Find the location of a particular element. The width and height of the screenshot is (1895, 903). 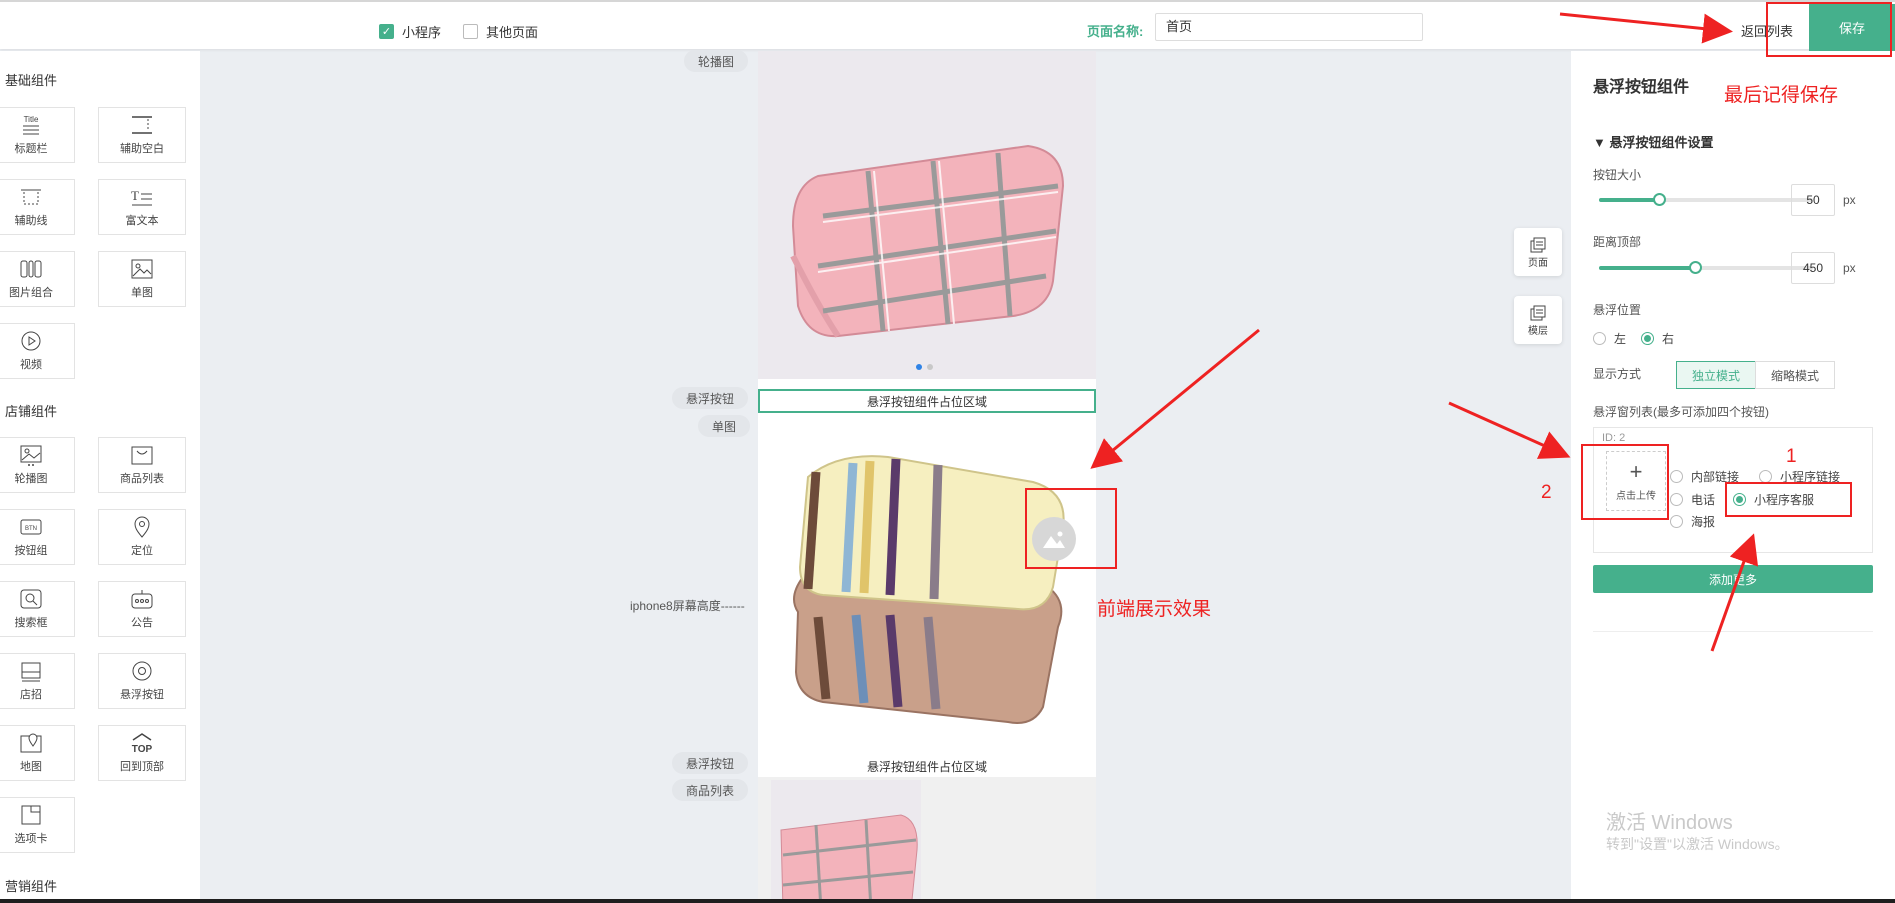

arrow-to-upload is located at coordinates (1509, 430).